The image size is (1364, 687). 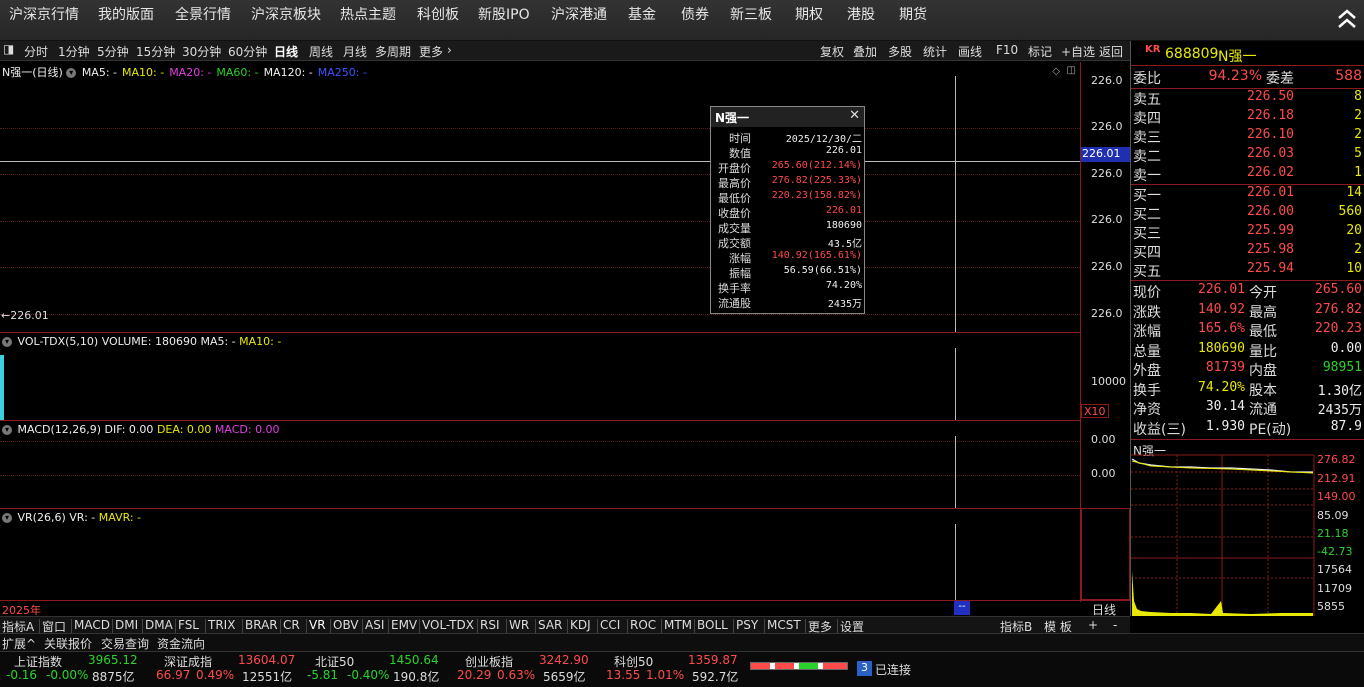 What do you see at coordinates (125, 643) in the screenshot?
I see `trade-query-tab: 交易查询` at bounding box center [125, 643].